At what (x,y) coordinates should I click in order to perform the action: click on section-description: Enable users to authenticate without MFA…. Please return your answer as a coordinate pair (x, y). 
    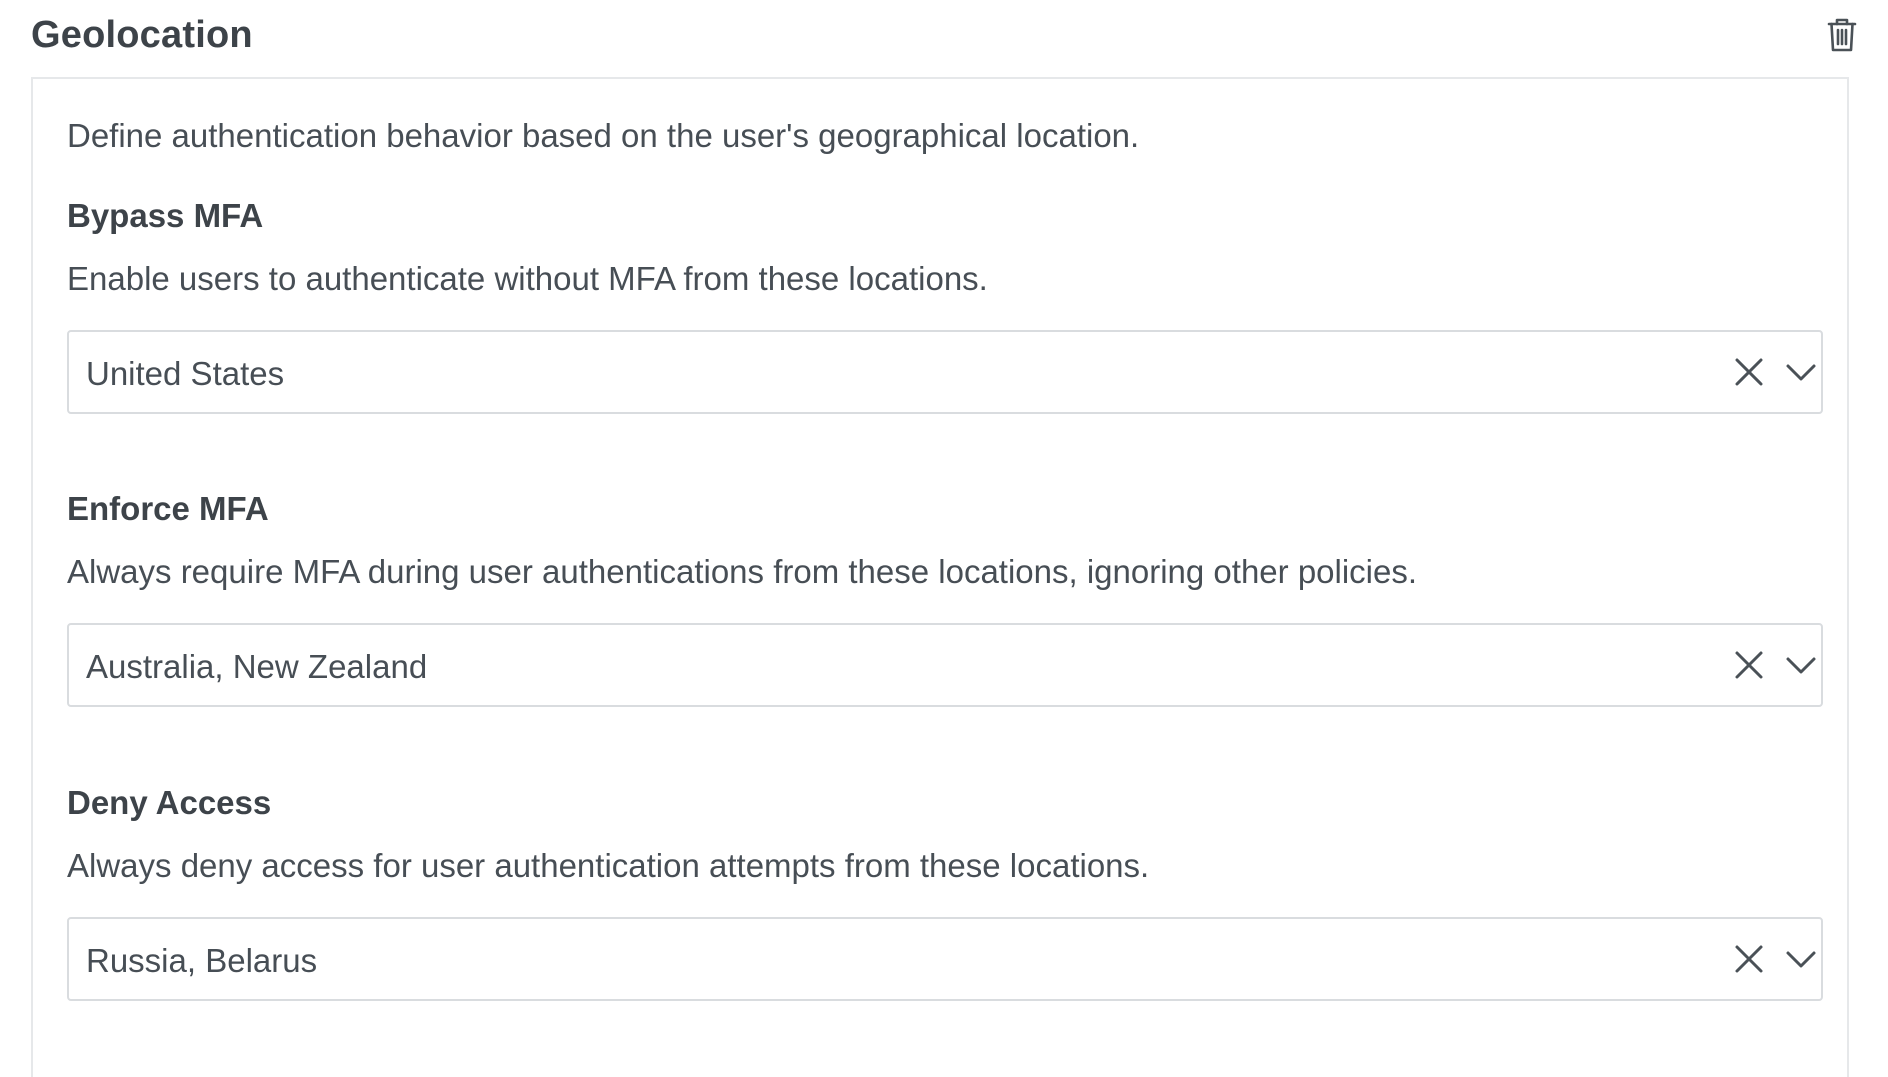
    Looking at the image, I should click on (527, 278).